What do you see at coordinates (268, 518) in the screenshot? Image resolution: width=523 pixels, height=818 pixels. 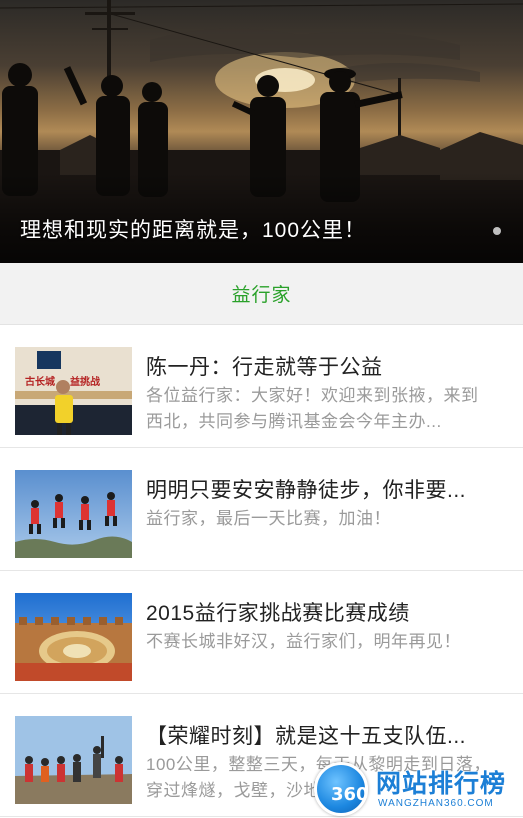 I see `article-description: 益行家，最后一天比赛，加油！` at bounding box center [268, 518].